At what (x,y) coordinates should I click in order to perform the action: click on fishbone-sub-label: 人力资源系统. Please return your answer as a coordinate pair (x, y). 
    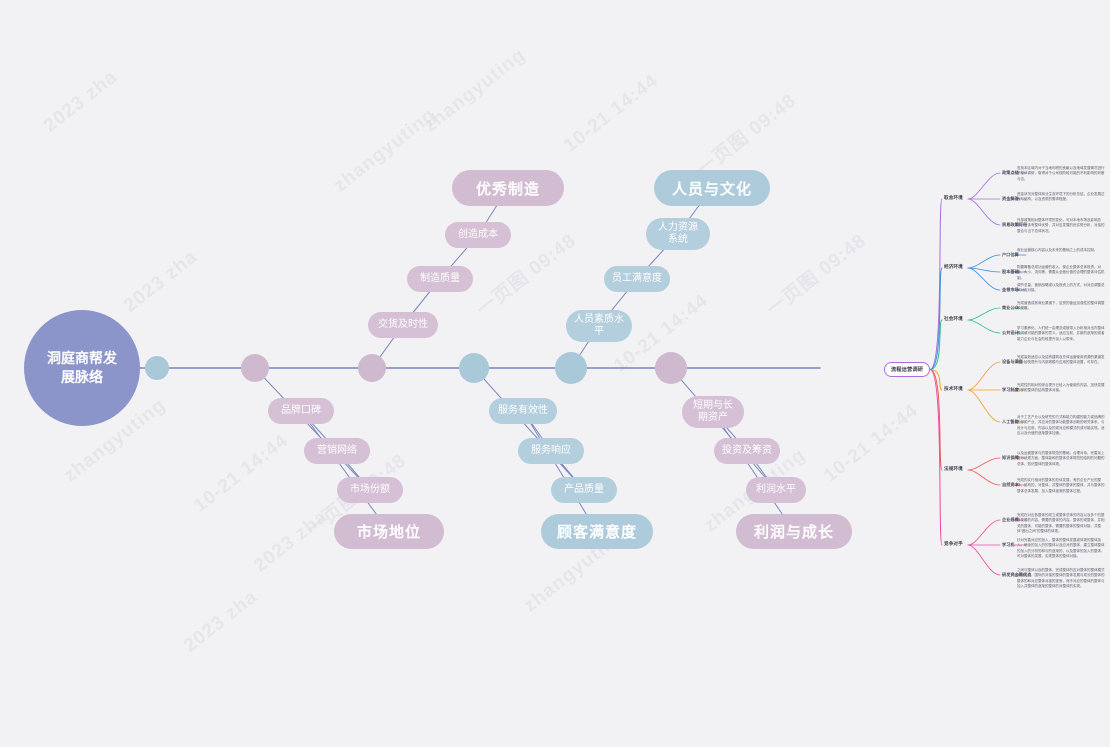
    Looking at the image, I should click on (678, 233).